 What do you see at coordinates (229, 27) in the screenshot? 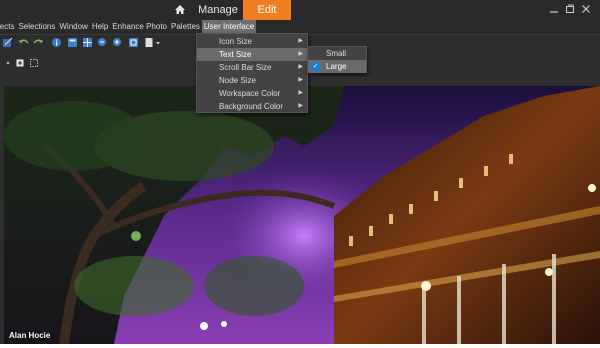
I see `menu-user-interface: User Interface` at bounding box center [229, 27].